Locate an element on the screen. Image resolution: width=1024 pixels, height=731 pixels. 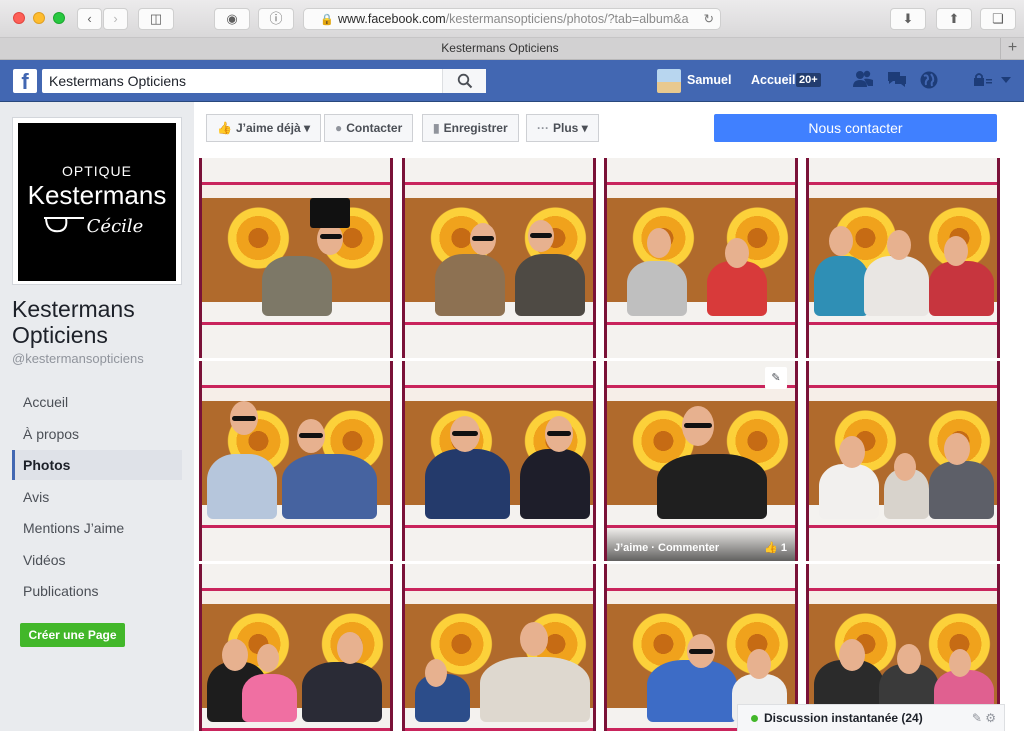
liked-button: 👍 J’aime déjà ▾ is located at coordinates (264, 128).